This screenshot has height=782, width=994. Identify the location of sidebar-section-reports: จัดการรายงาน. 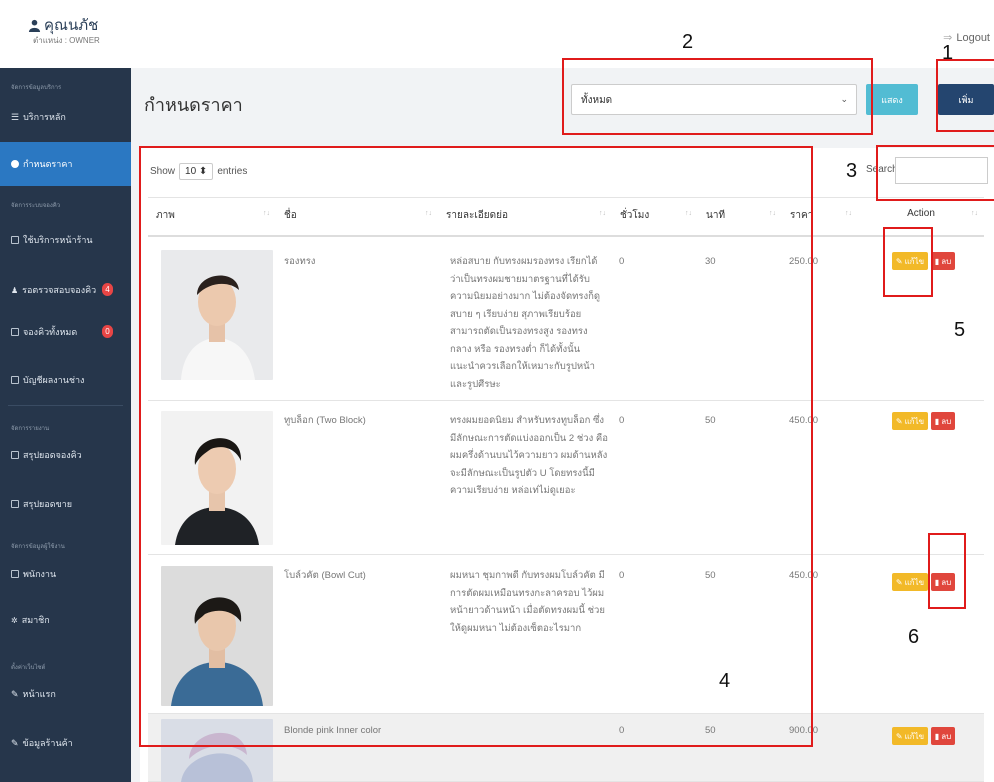
(30, 429).